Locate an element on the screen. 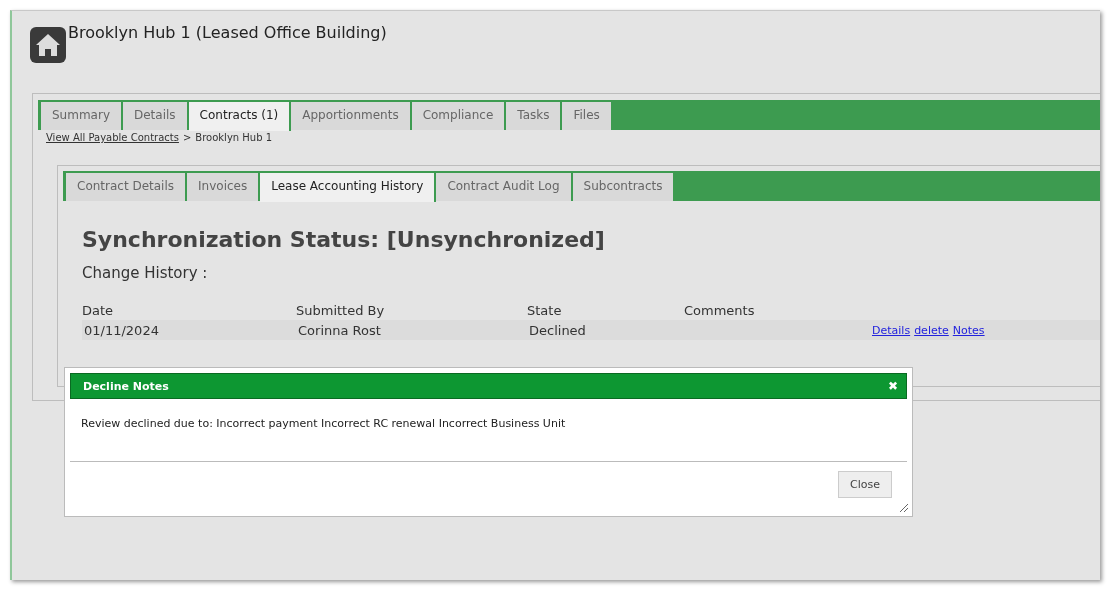  page-title: Brooklyn Hub 1 (Leased Office Building) is located at coordinates (227, 32).